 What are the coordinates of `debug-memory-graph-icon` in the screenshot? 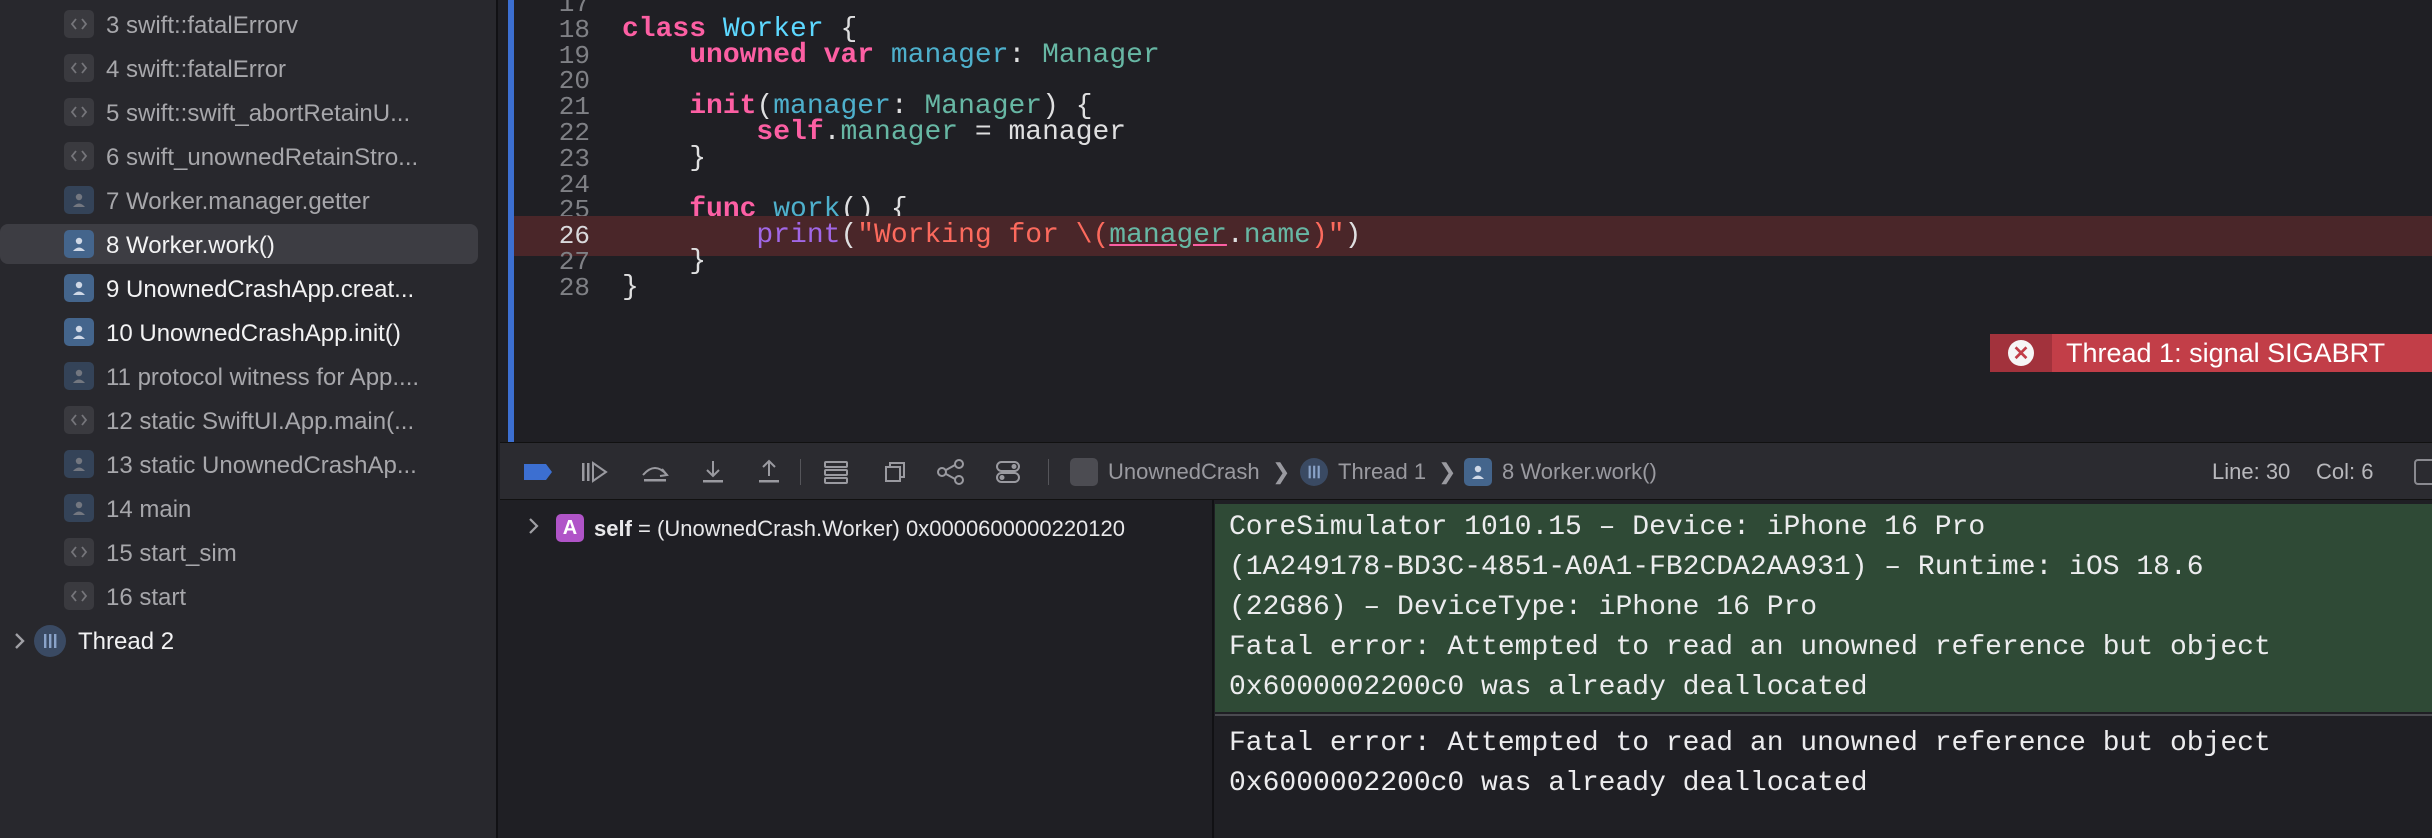 It's located at (896, 472).